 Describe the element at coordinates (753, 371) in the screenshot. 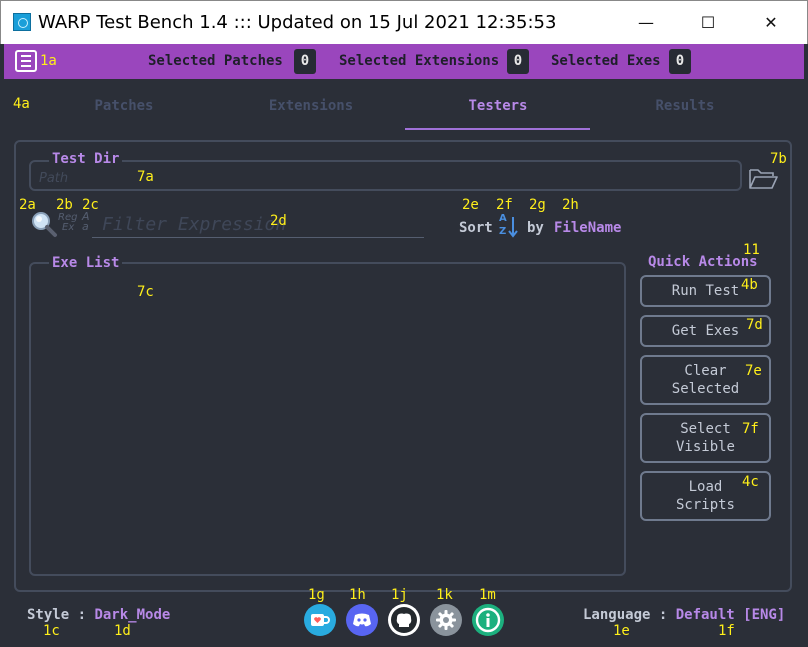

I see `annotation-7e: 7e` at that location.